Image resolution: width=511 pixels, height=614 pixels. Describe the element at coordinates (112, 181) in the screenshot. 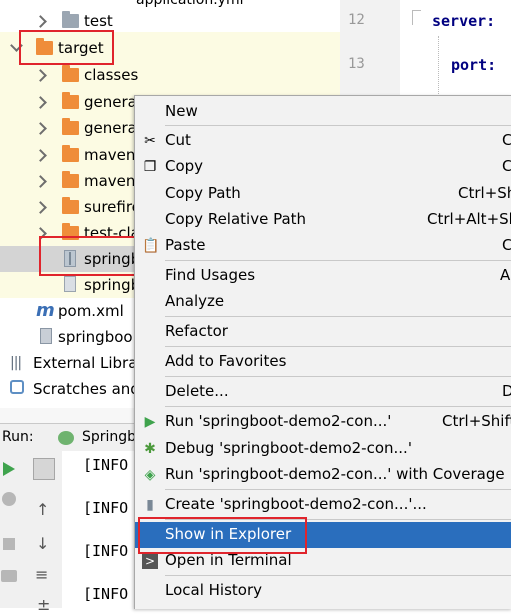

I see `tree-item-label: maven-` at that location.